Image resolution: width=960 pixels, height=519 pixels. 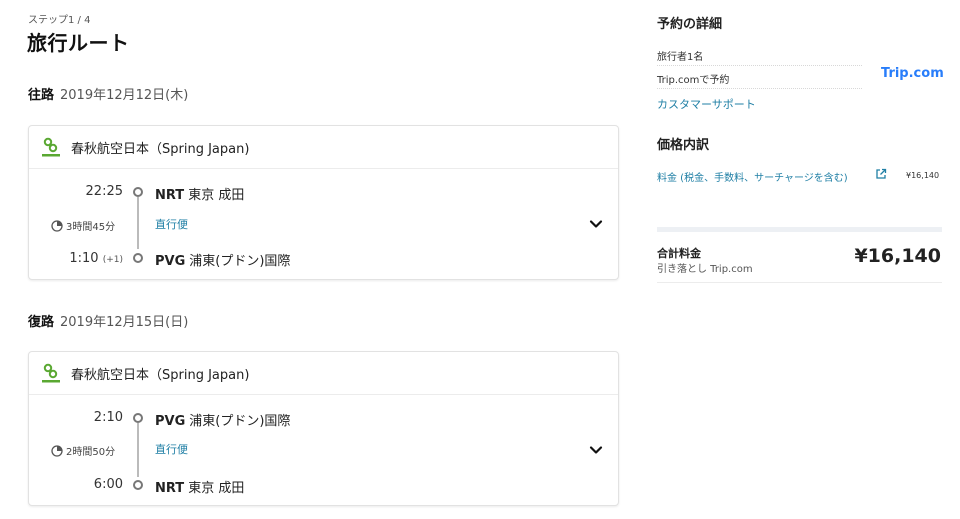 What do you see at coordinates (323, 373) in the screenshot?
I see `inbound-card-header: 春秋航空日本（Spring Japan)` at bounding box center [323, 373].